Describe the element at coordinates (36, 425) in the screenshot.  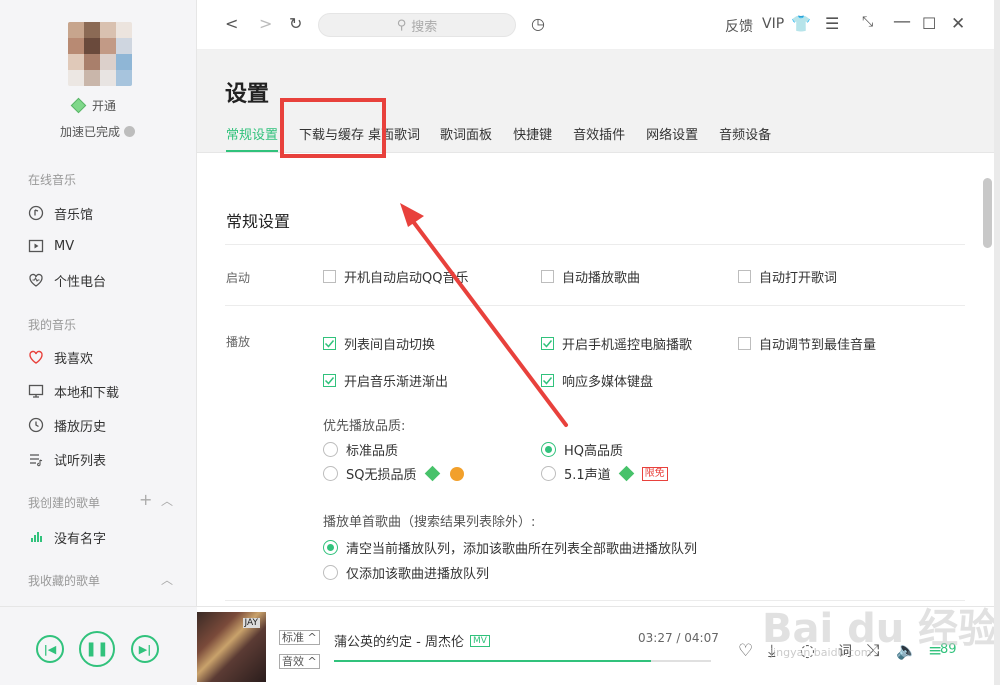
I see `clock-icon` at that location.